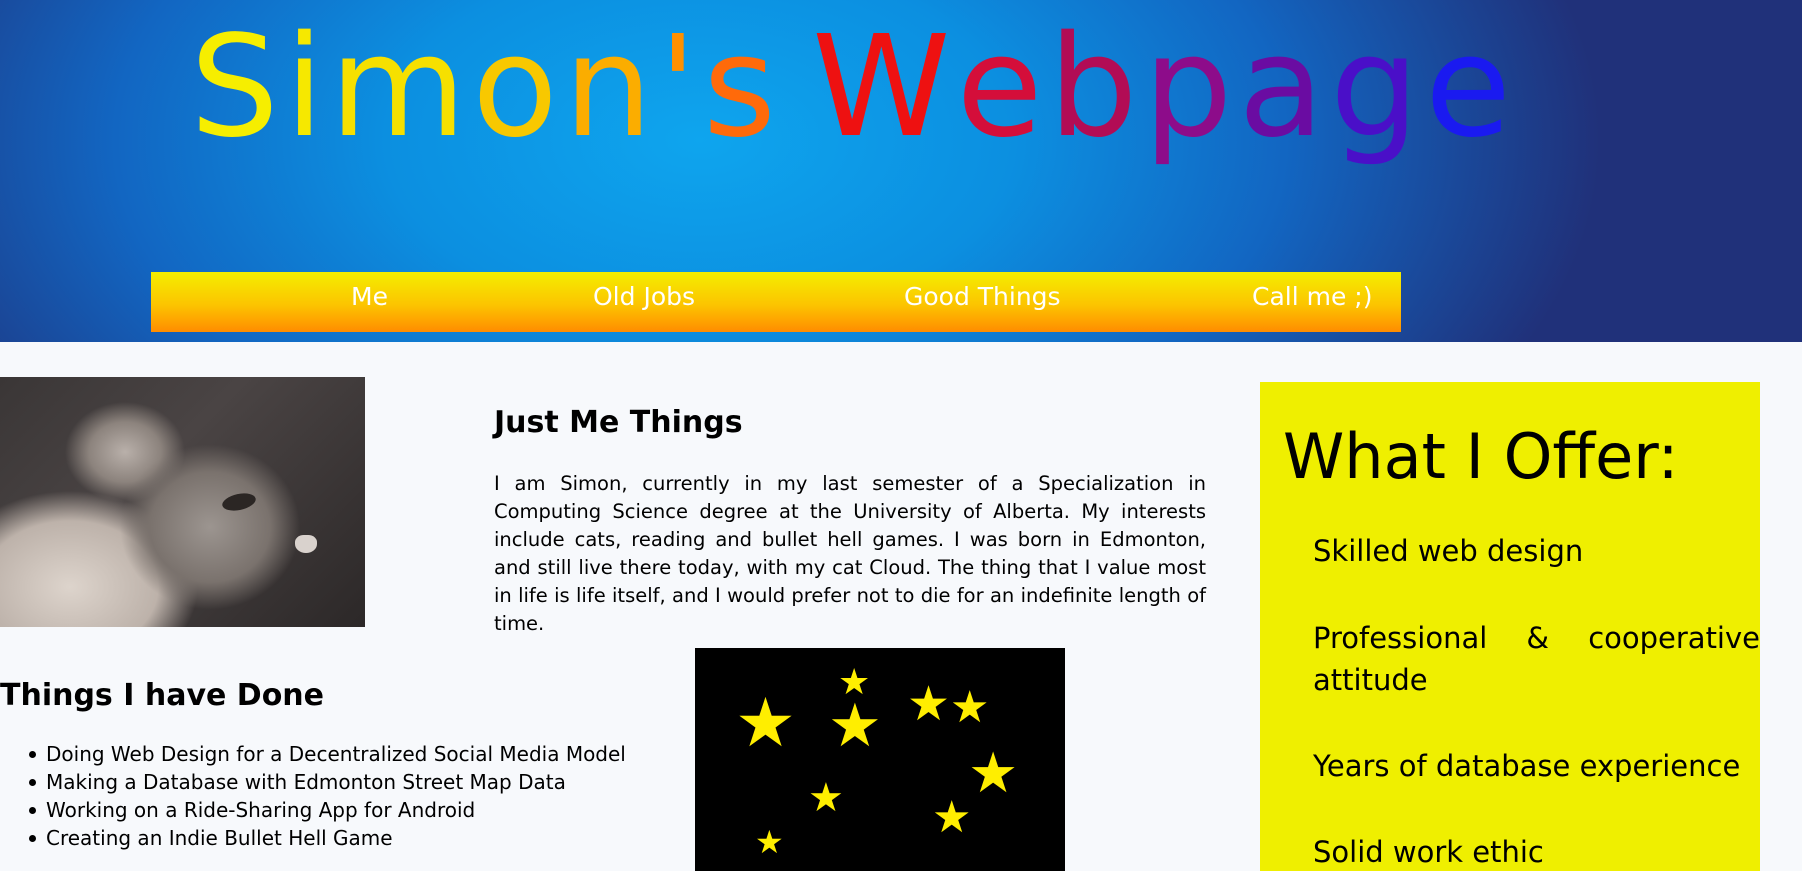 This screenshot has width=1802, height=871. Describe the element at coordinates (306, 544) in the screenshot. I see `cat-nose` at that location.